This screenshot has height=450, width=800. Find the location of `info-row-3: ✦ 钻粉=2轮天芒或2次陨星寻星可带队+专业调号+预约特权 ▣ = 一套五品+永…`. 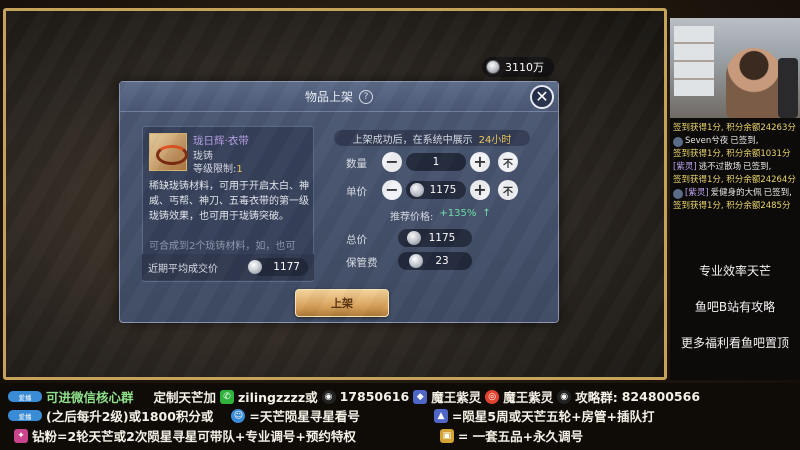

info-row-3: ✦ 钻粉=2轮天芒或2次陨星寻星可带队+专业调号+预约特权 ▣ = 一套五品+永… is located at coordinates (298, 435).